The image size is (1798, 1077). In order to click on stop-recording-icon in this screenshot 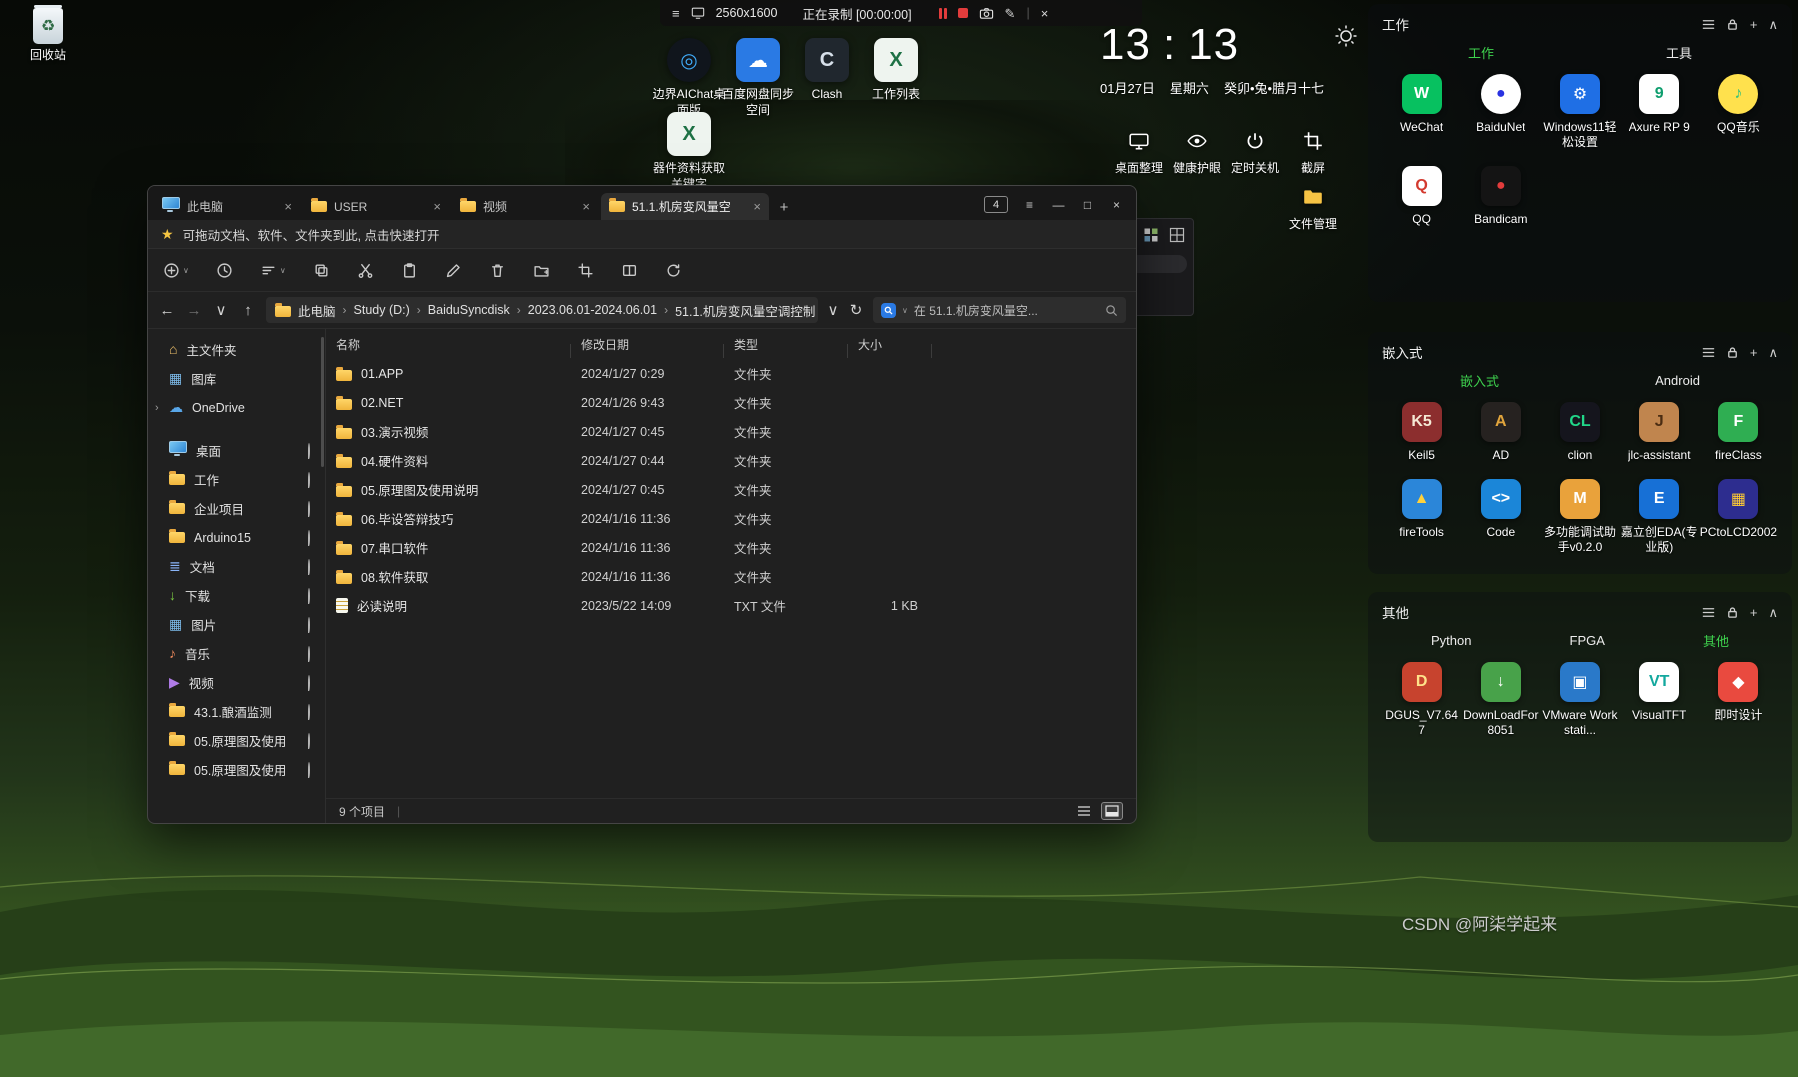, I will do `click(962, 13)`.